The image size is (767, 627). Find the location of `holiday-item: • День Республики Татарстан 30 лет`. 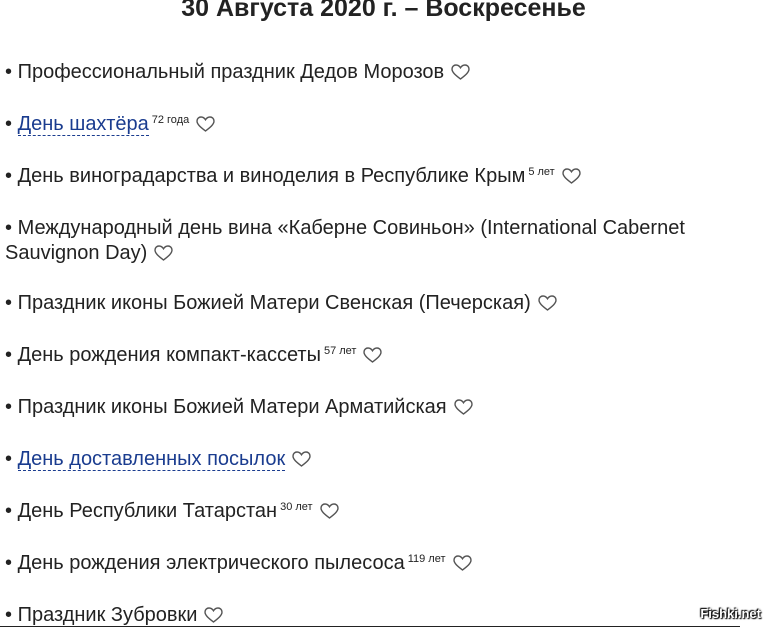

holiday-item: • День Республики Татарстан 30 лет is located at coordinates (377, 511).